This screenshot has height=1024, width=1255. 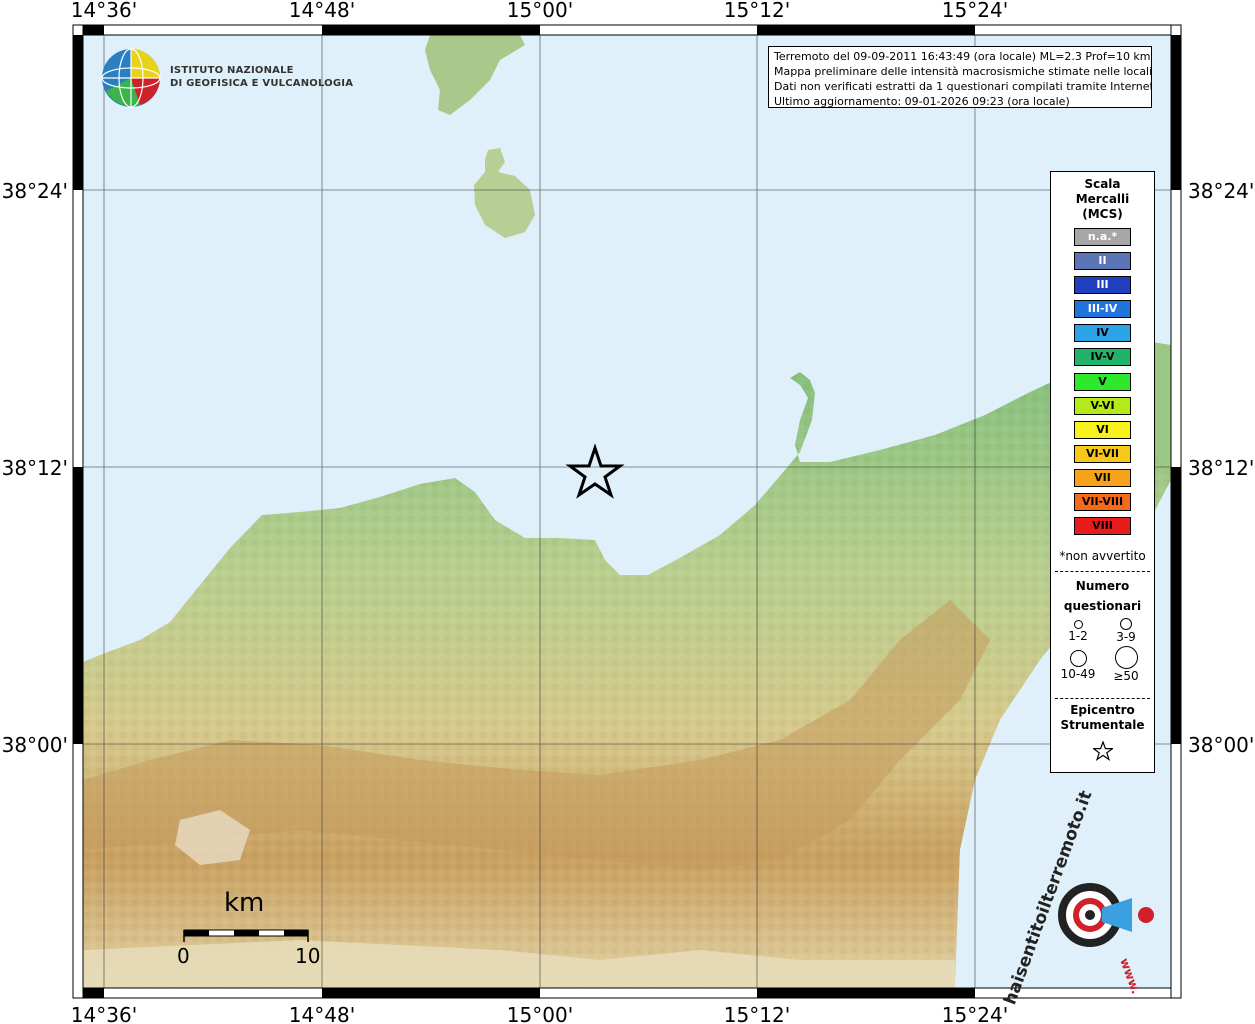 I want to click on count-circle-large-icon, so click(x=1078, y=659).